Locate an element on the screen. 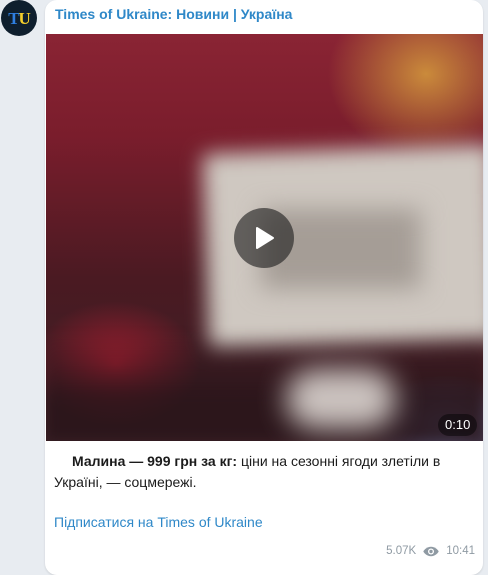 The height and width of the screenshot is (575, 488). video-duration-badge: 0:10 is located at coordinates (458, 425).